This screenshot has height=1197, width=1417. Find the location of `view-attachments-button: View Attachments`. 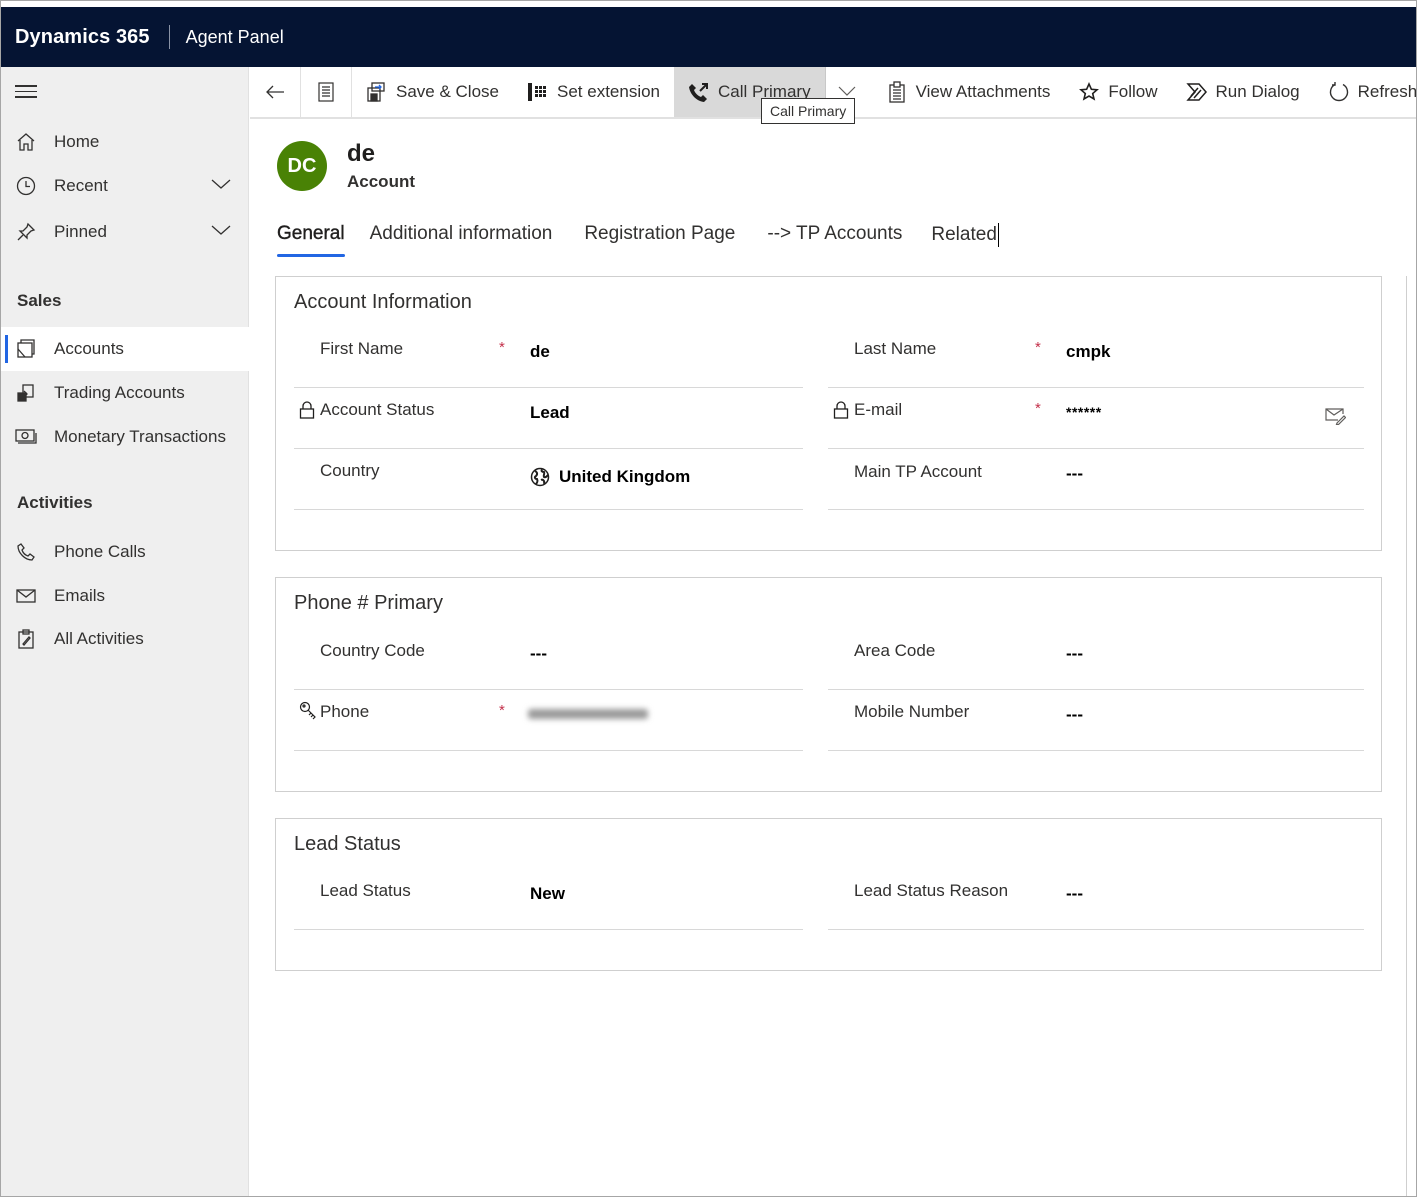

view-attachments-button: View Attachments is located at coordinates (966, 92).